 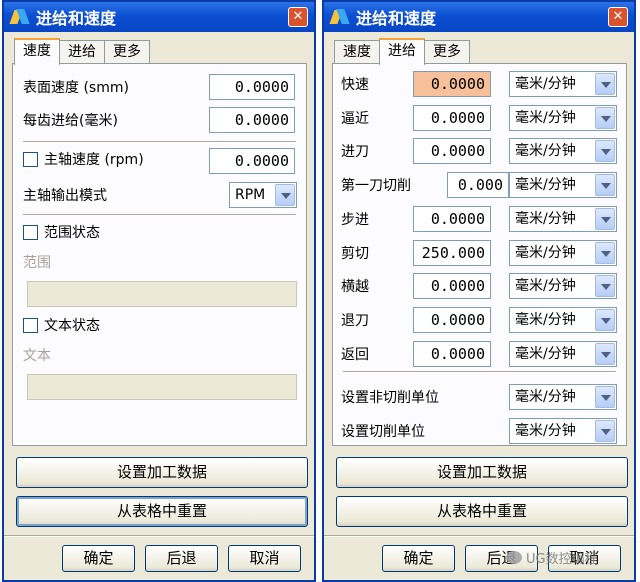 What do you see at coordinates (545, 431) in the screenshot?
I see `cut-unit-value: 毫米/分钟` at bounding box center [545, 431].